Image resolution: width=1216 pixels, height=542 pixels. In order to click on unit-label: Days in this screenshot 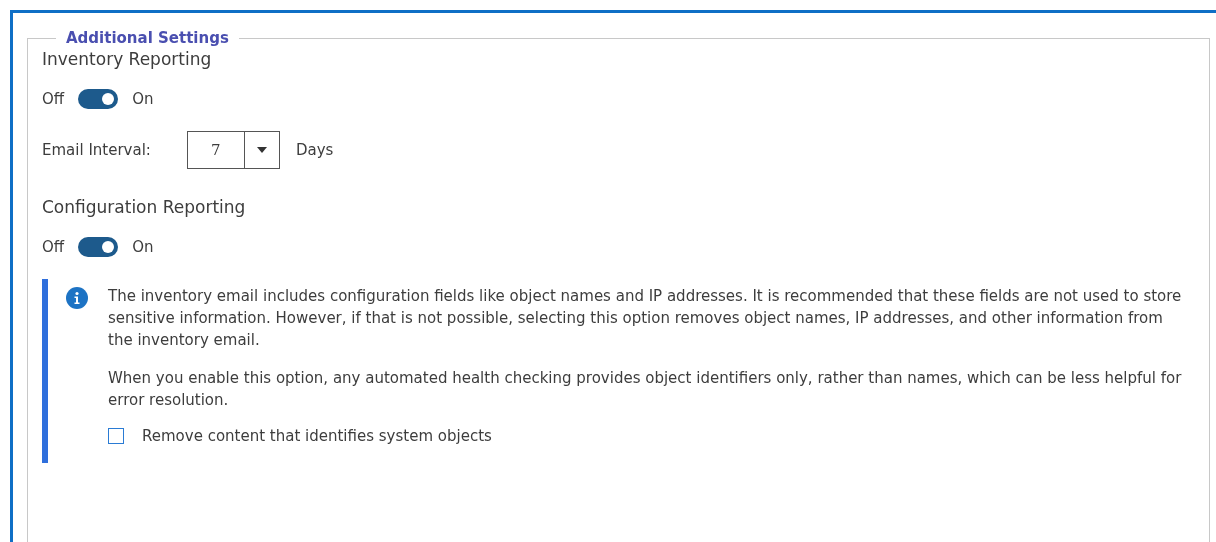, I will do `click(314, 150)`.